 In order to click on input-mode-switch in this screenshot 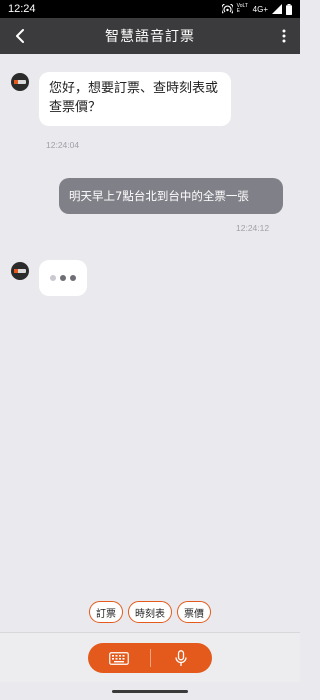, I will do `click(150, 658)`.